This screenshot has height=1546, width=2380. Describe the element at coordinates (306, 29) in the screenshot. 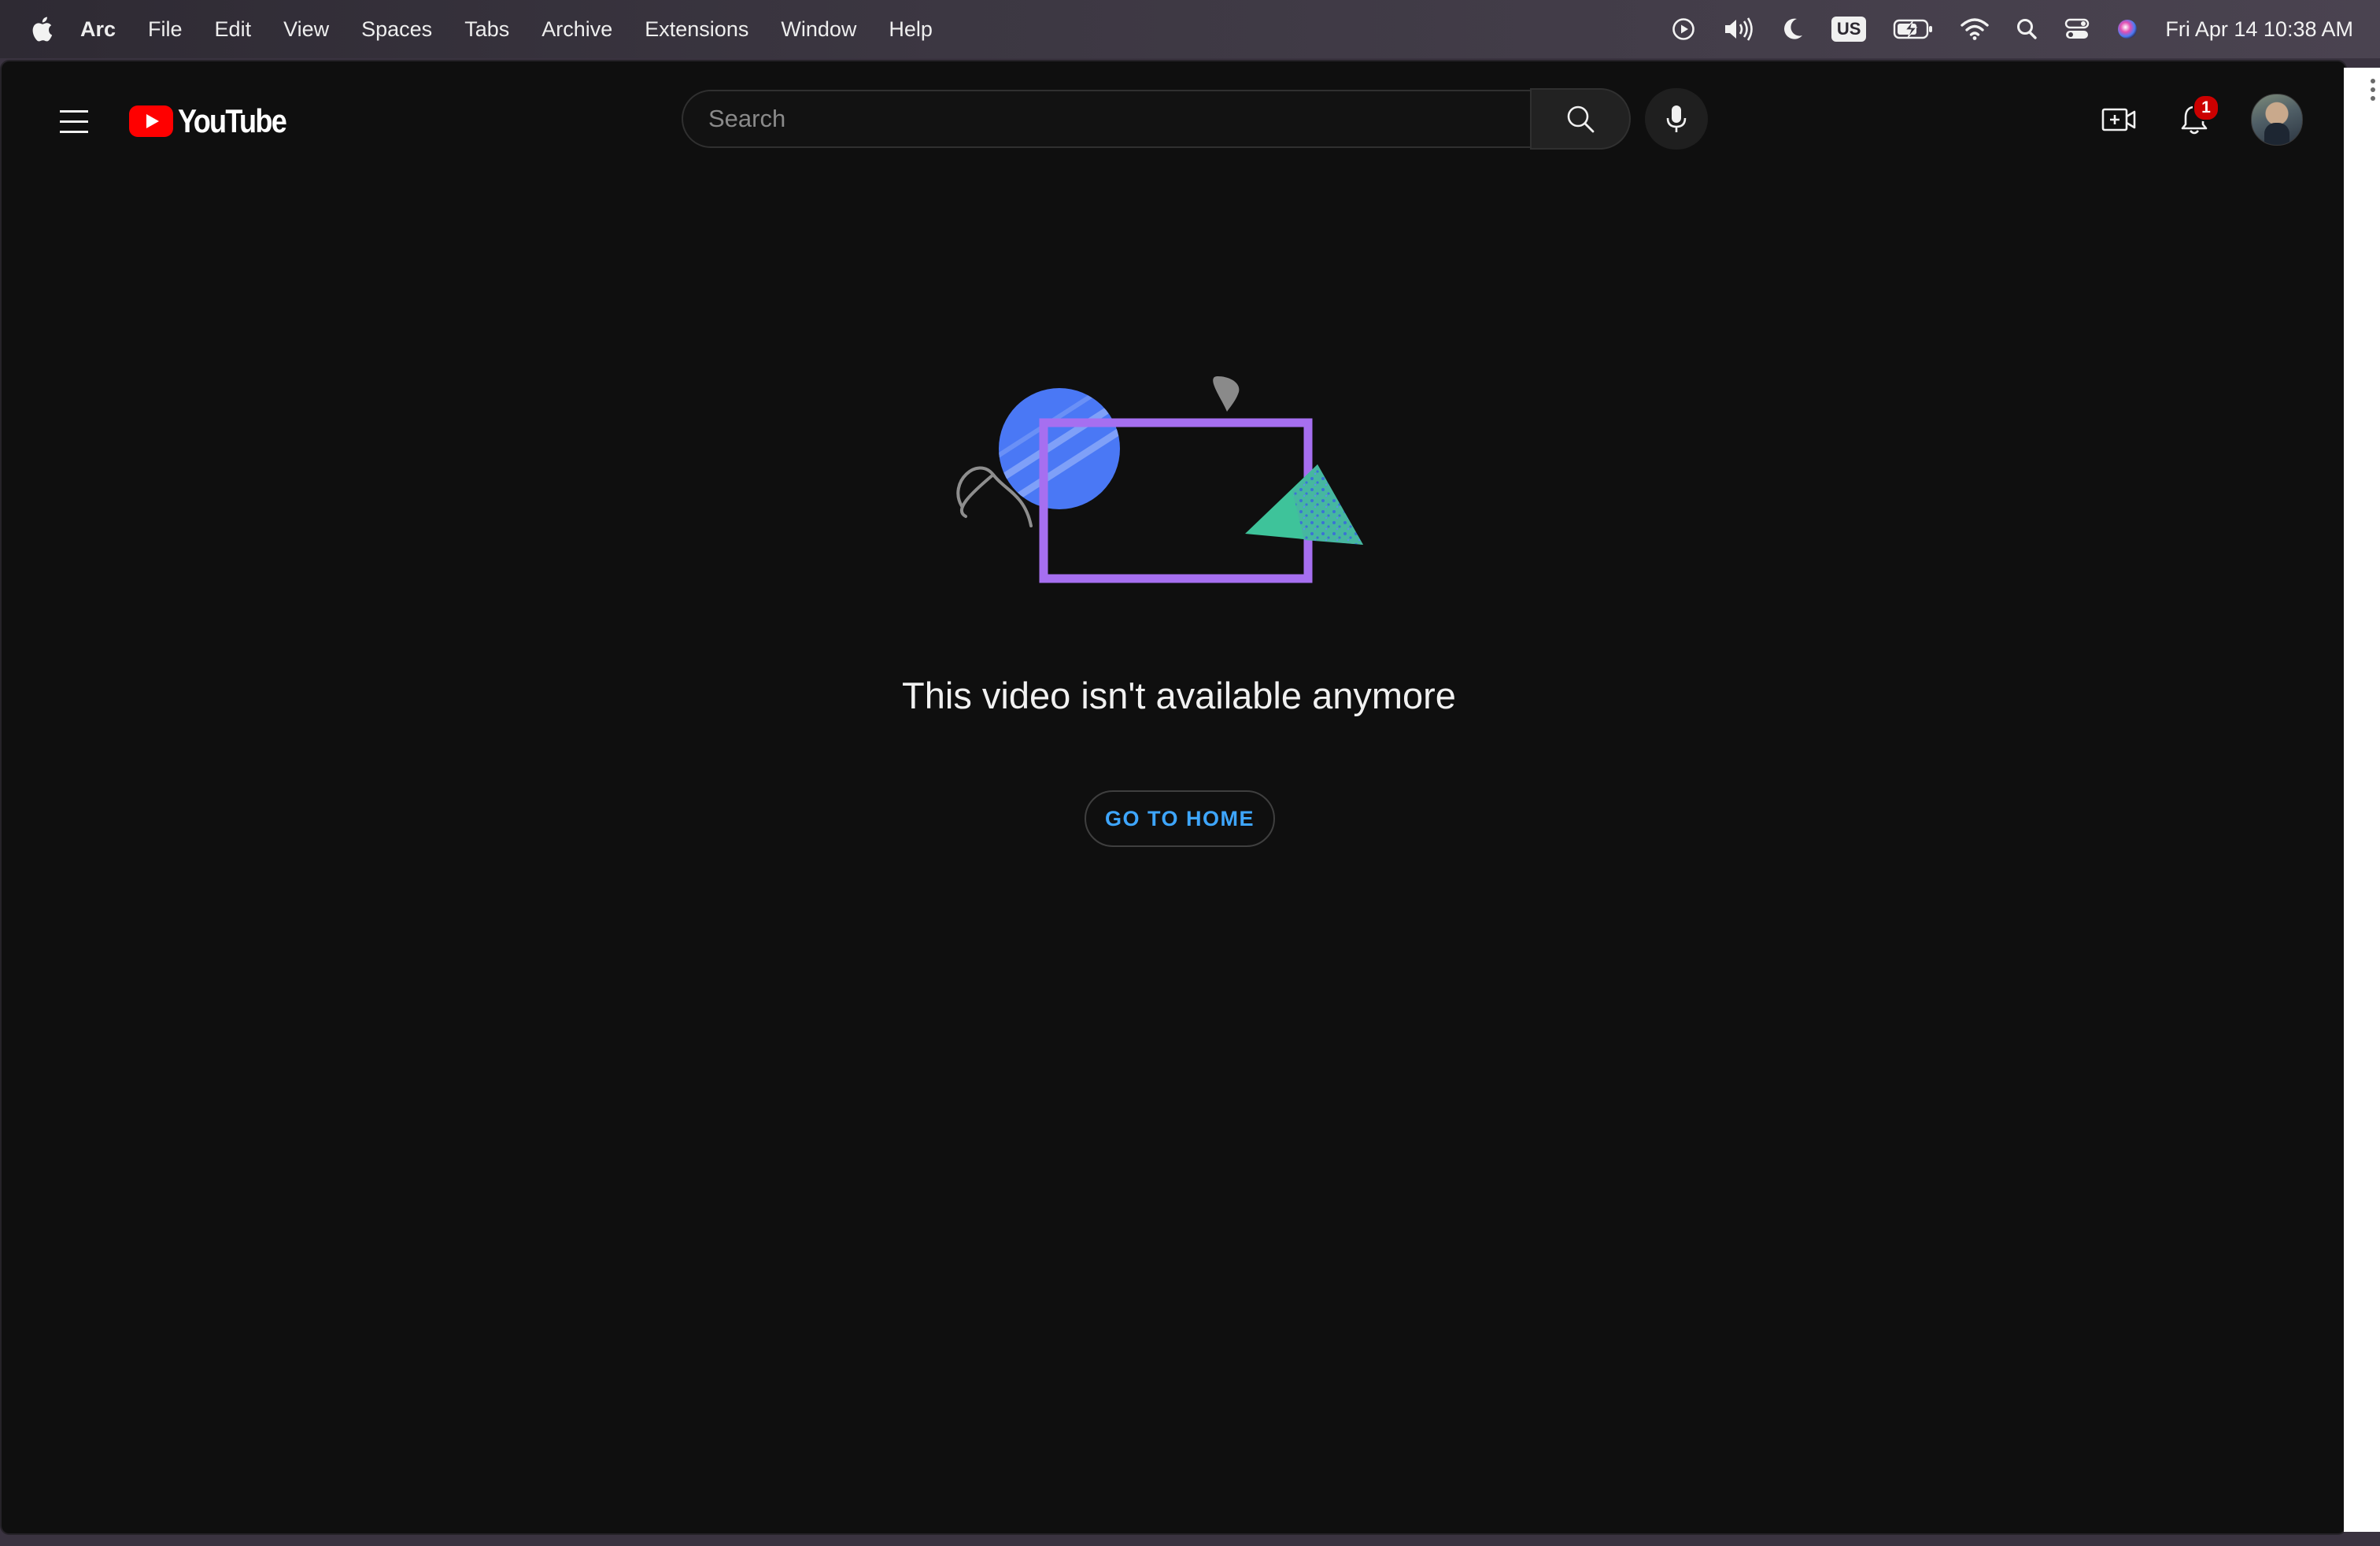

I see `menu-view: View` at that location.